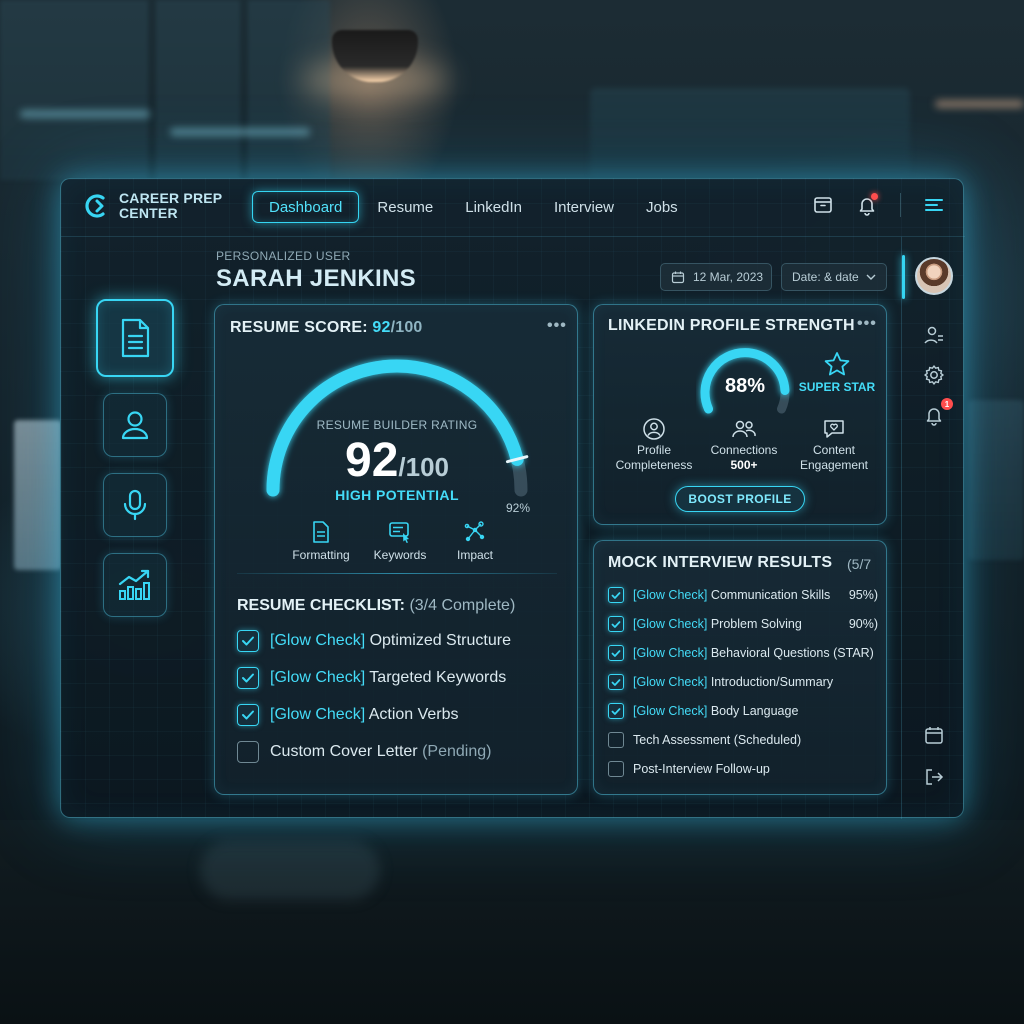 The height and width of the screenshot is (1024, 1024). I want to click on metric-keywords: Keywords, so click(400, 540).